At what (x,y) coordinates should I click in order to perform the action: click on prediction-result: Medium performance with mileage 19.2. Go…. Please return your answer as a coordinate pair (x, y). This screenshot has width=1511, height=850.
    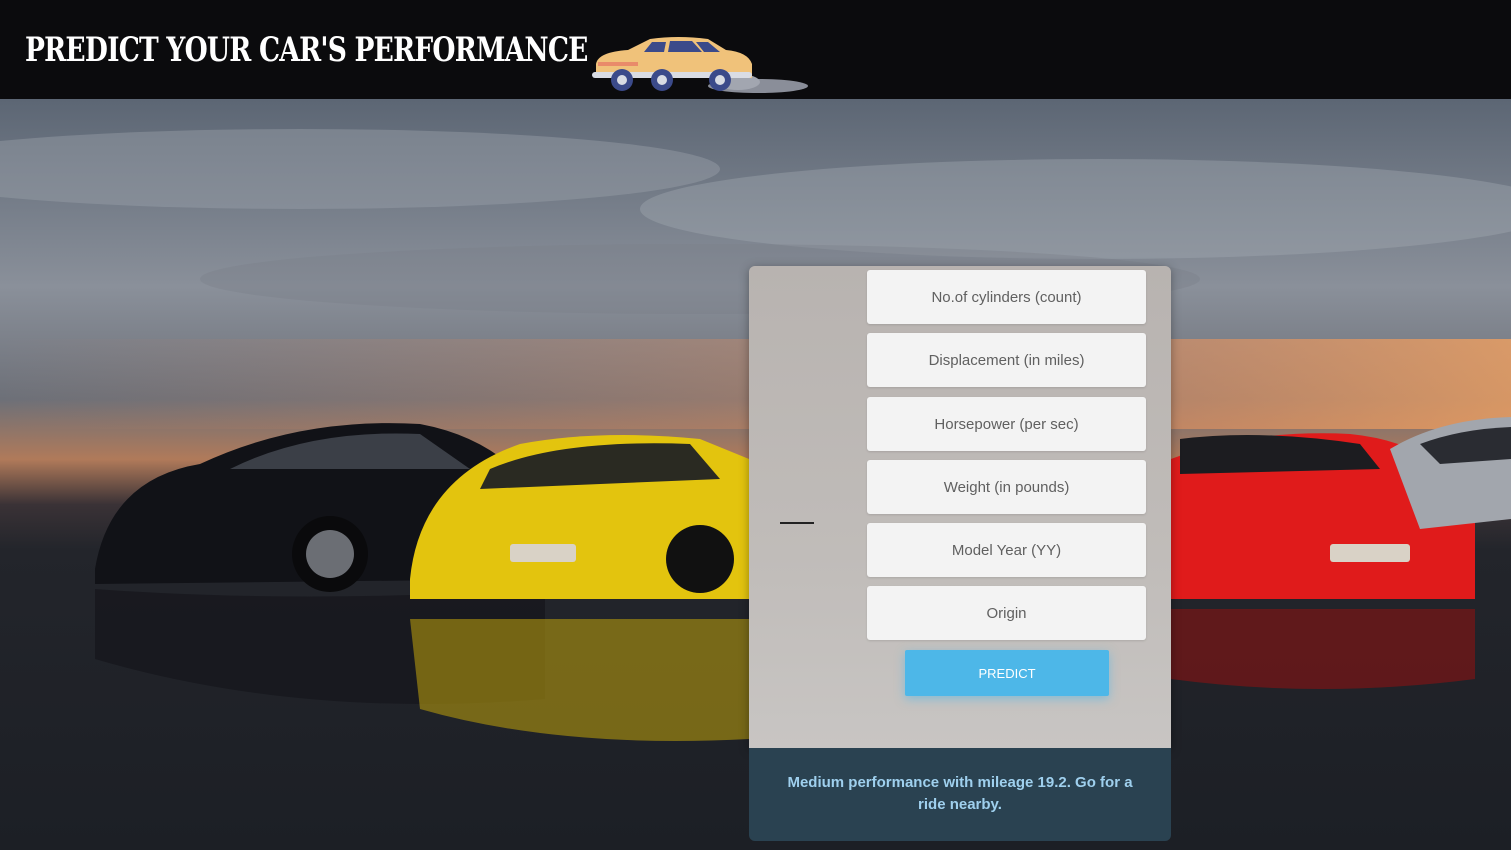
    Looking at the image, I should click on (960, 794).